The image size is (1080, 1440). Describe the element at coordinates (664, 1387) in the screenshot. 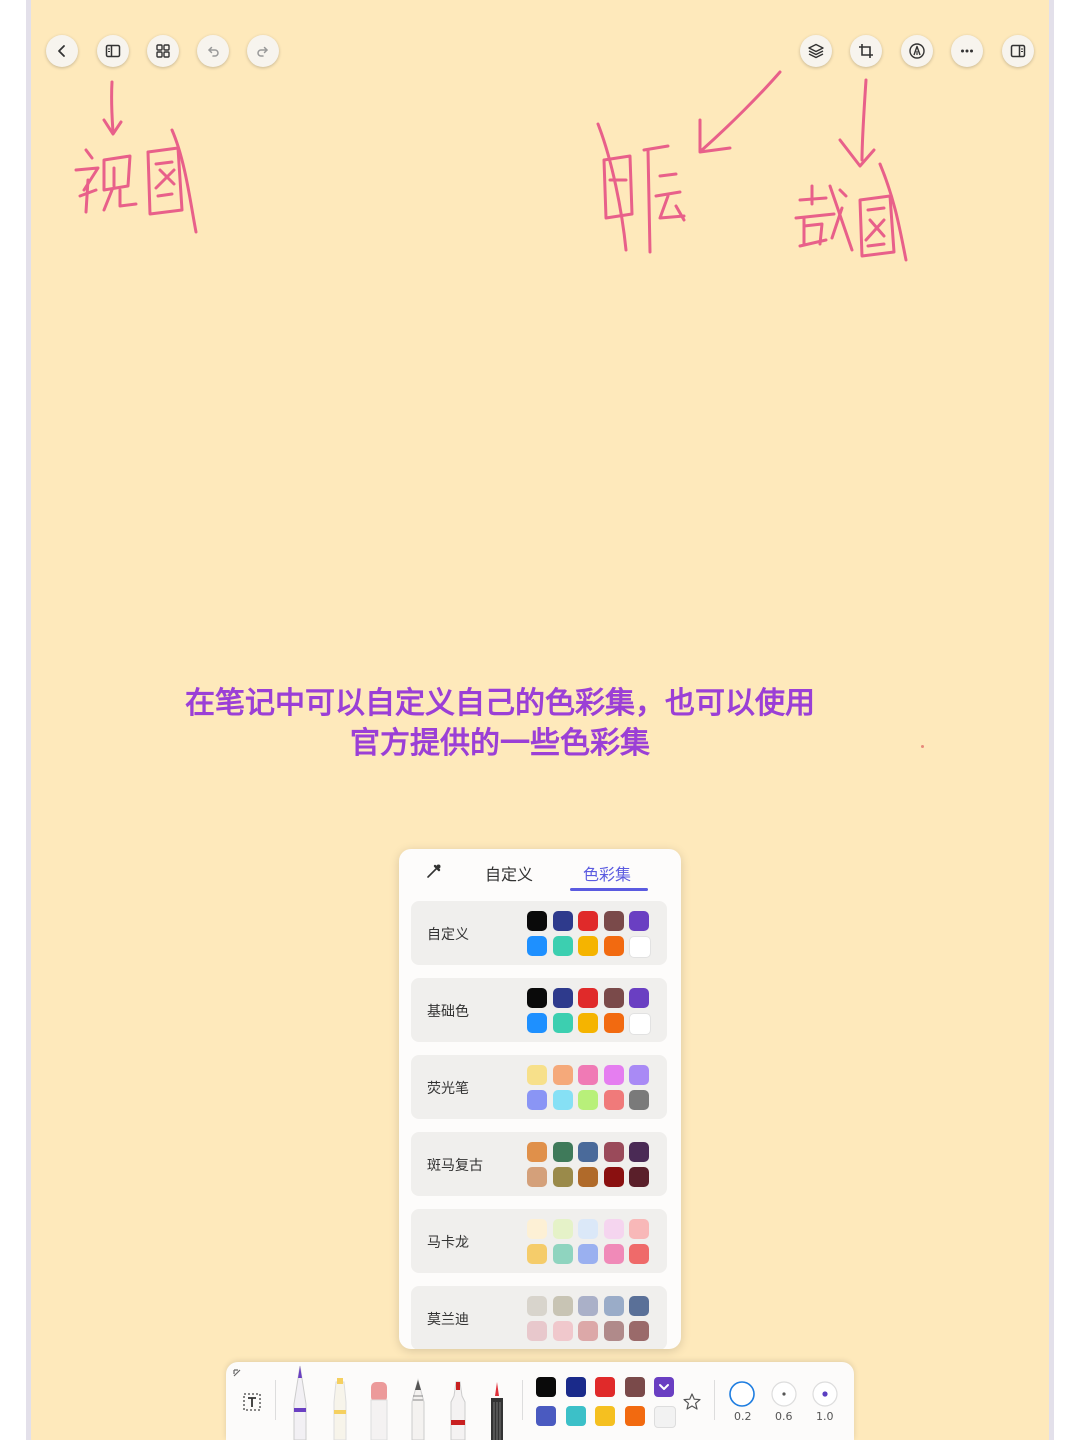

I see `color-swatch-selected` at that location.